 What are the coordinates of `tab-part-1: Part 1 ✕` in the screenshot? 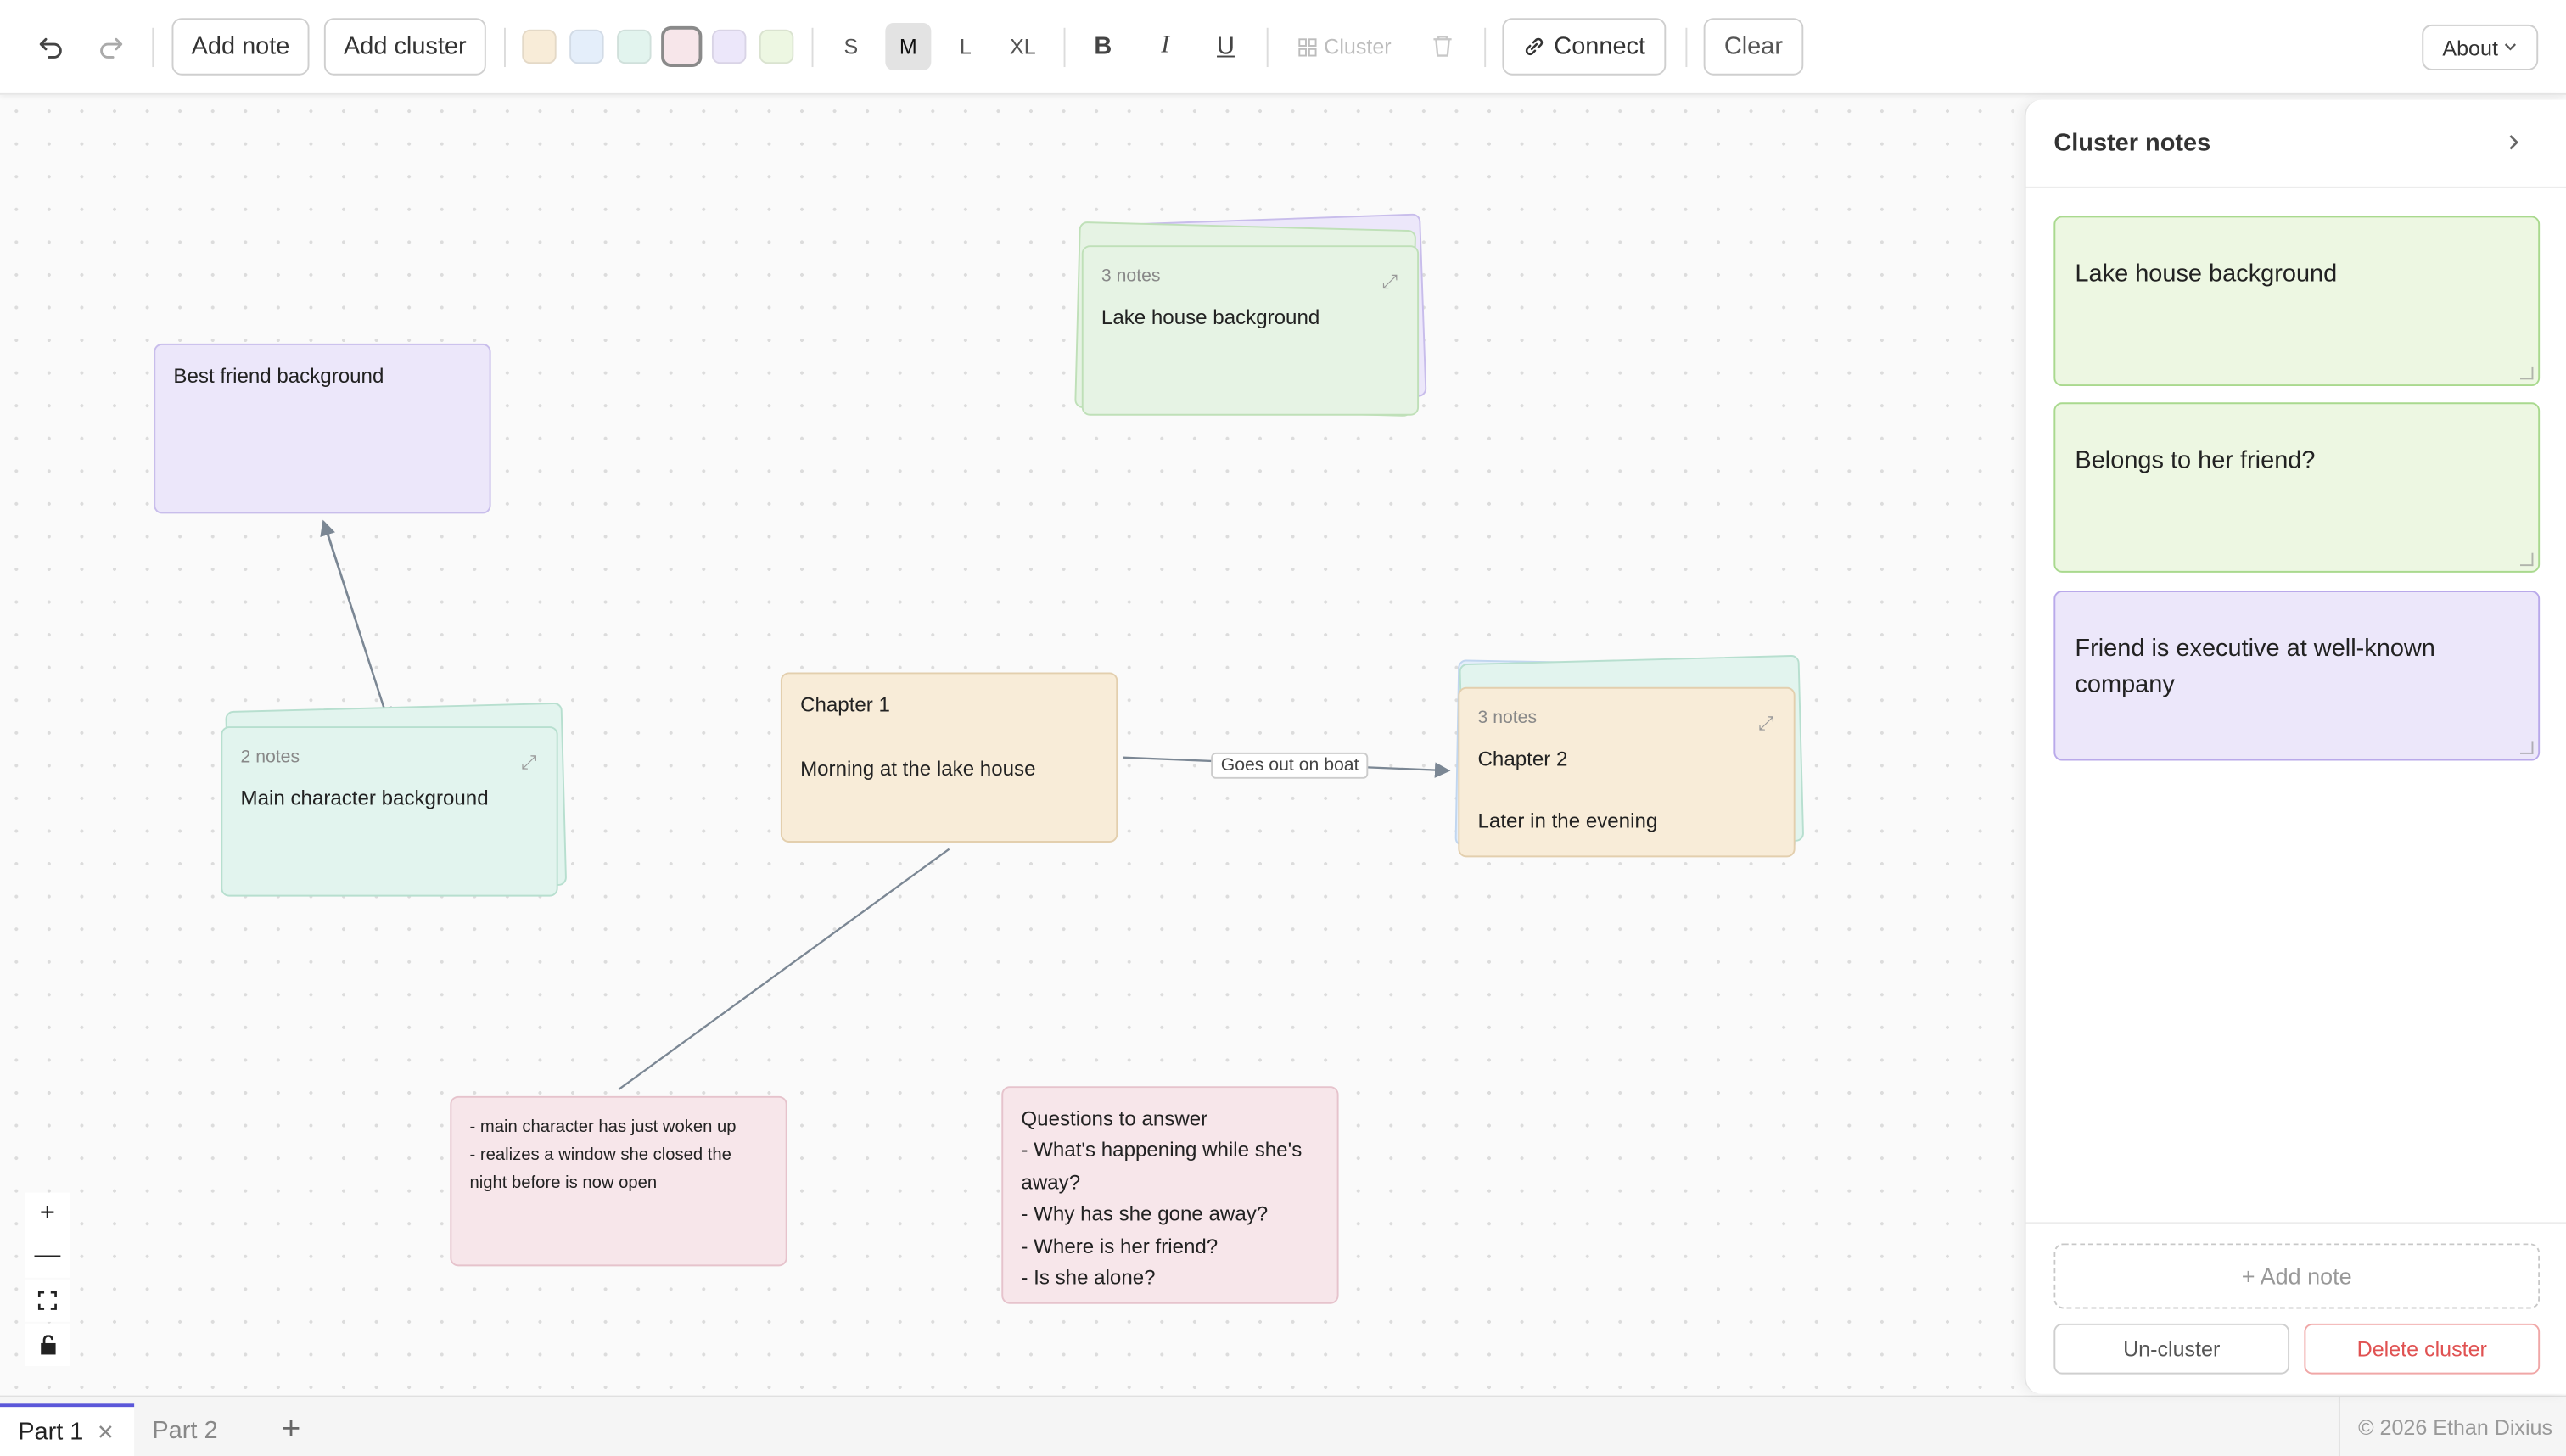 It's located at (67, 1429).